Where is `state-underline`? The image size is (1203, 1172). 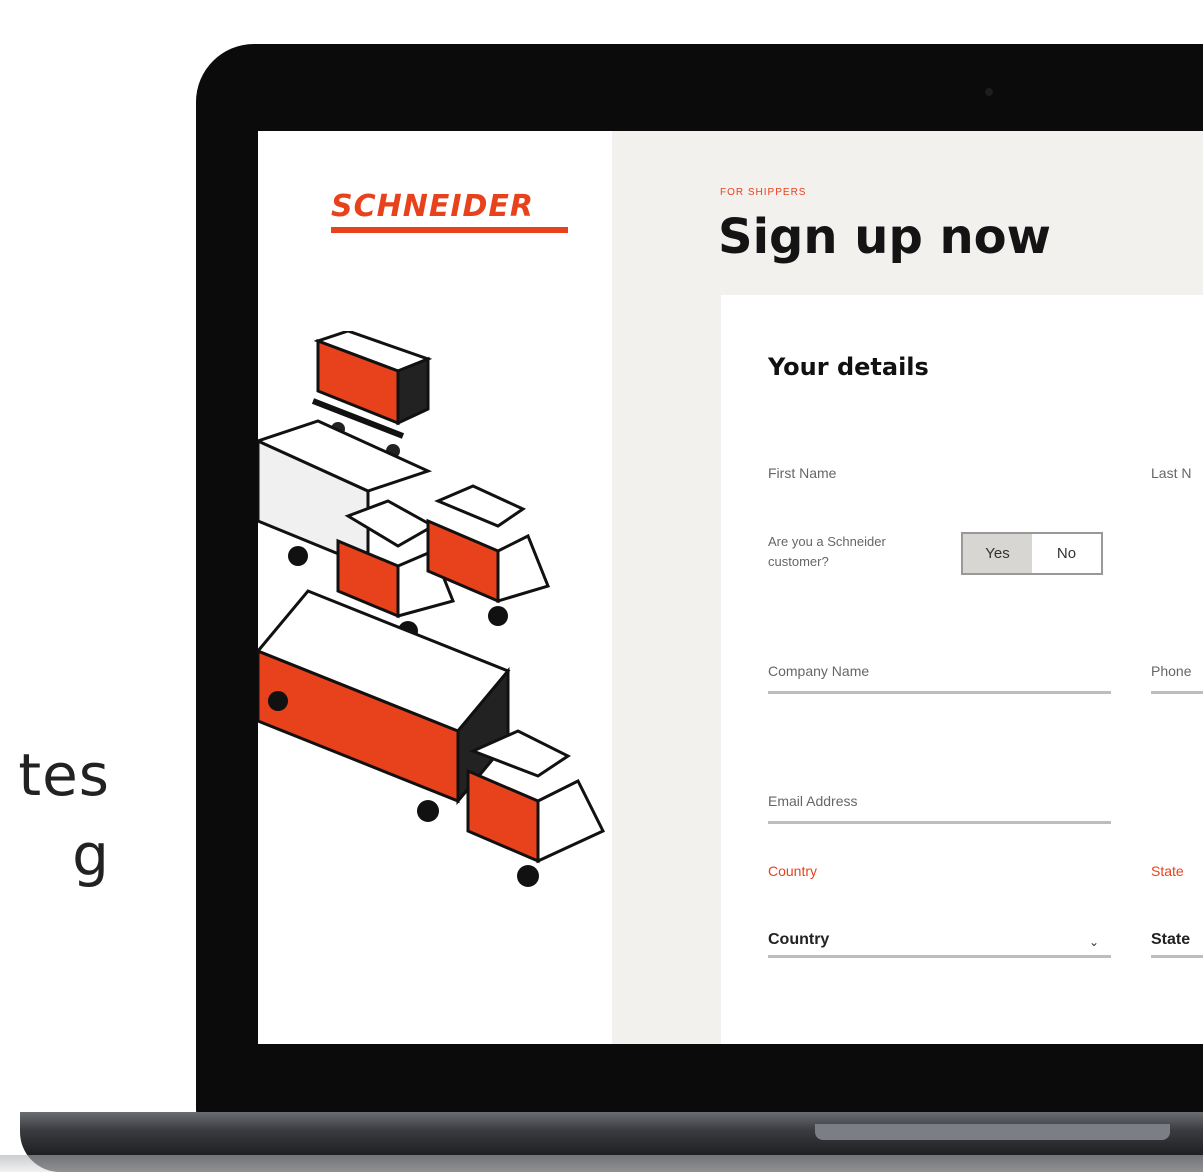 state-underline is located at coordinates (1177, 956).